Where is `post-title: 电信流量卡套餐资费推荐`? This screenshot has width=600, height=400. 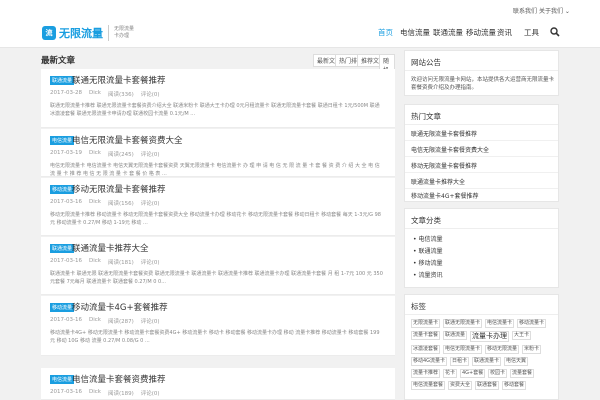
post-title: 电信流量卡套餐资费推荐 is located at coordinates (119, 379).